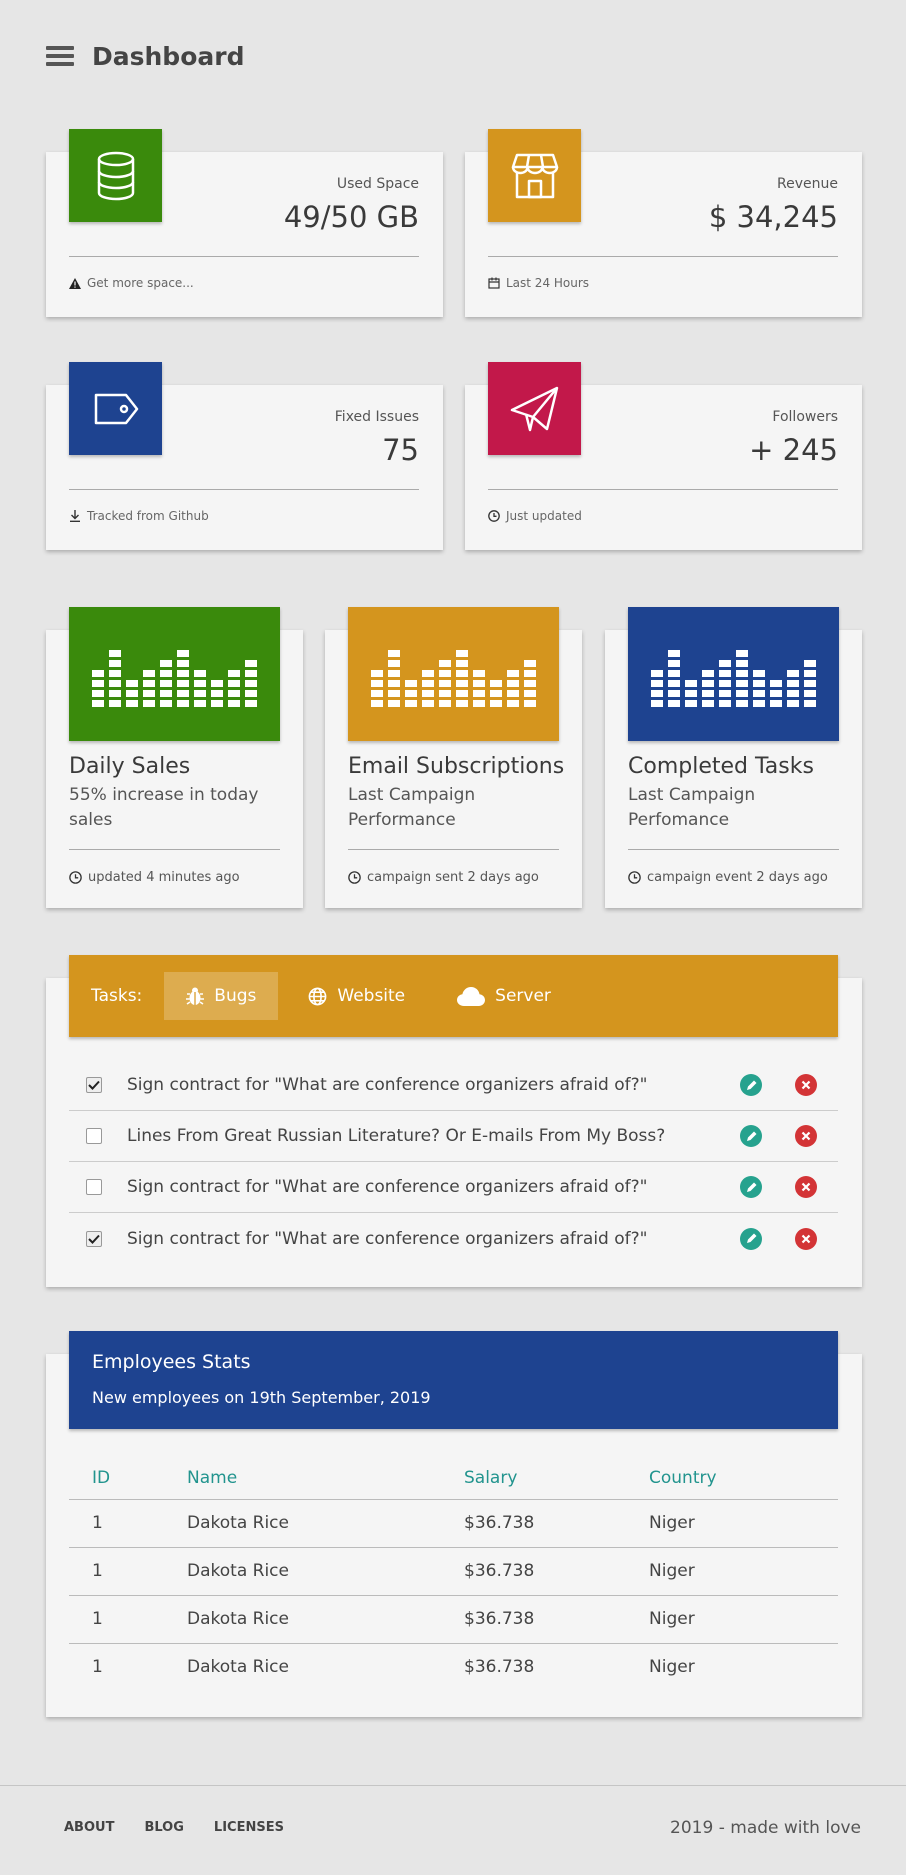 The width and height of the screenshot is (906, 1875). What do you see at coordinates (494, 283) in the screenshot?
I see `calendar-icon` at bounding box center [494, 283].